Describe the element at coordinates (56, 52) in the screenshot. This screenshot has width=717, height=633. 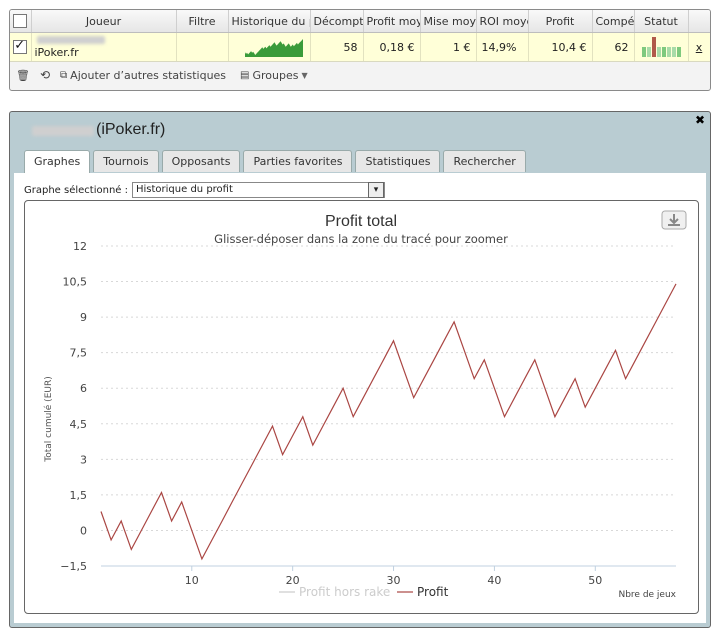
I see `player-site: iPoker.fr` at that location.